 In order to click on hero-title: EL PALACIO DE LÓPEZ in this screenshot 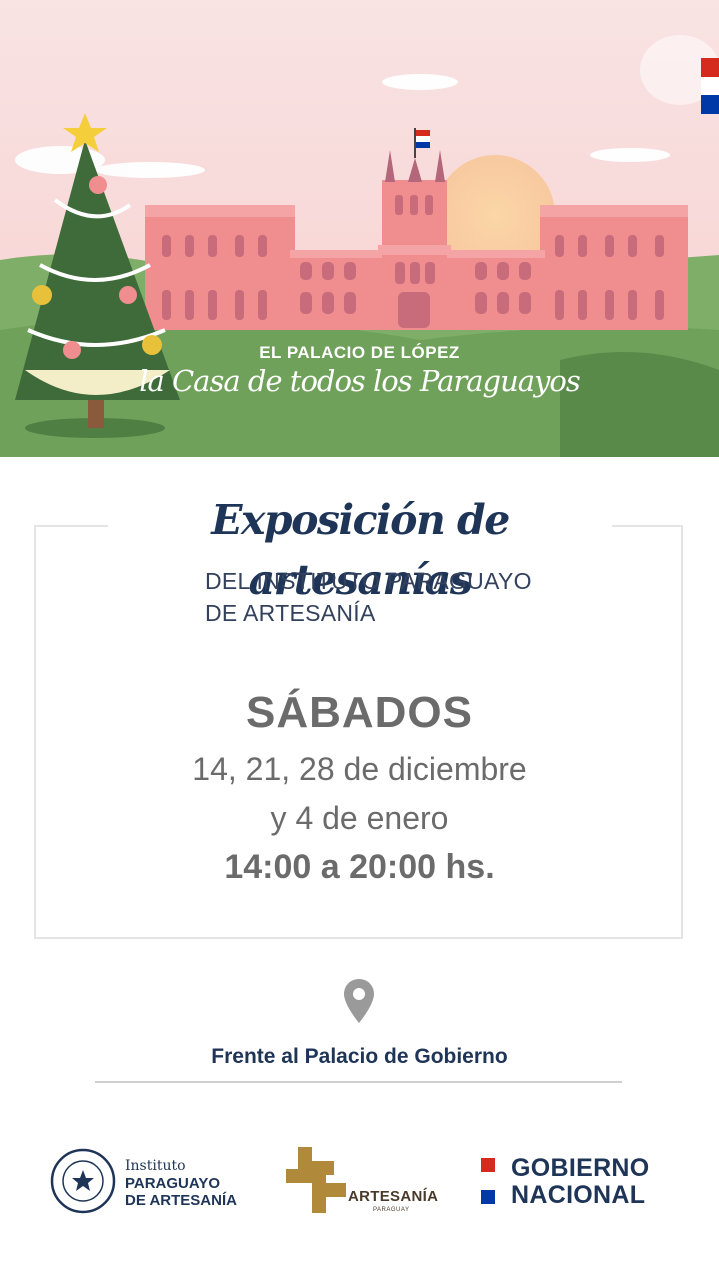, I will do `click(359, 352)`.